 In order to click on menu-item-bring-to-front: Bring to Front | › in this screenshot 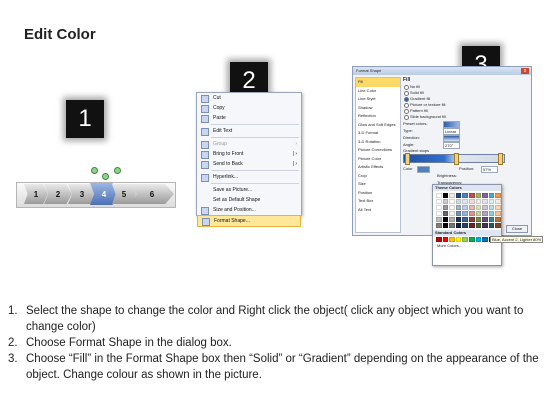, I will do `click(249, 154)`.